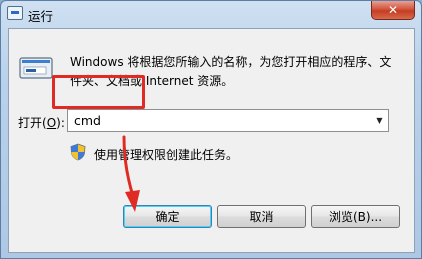 The height and width of the screenshot is (259, 422). What do you see at coordinates (211, 14) in the screenshot?
I see `title-bar: 运行 ✕` at bounding box center [211, 14].